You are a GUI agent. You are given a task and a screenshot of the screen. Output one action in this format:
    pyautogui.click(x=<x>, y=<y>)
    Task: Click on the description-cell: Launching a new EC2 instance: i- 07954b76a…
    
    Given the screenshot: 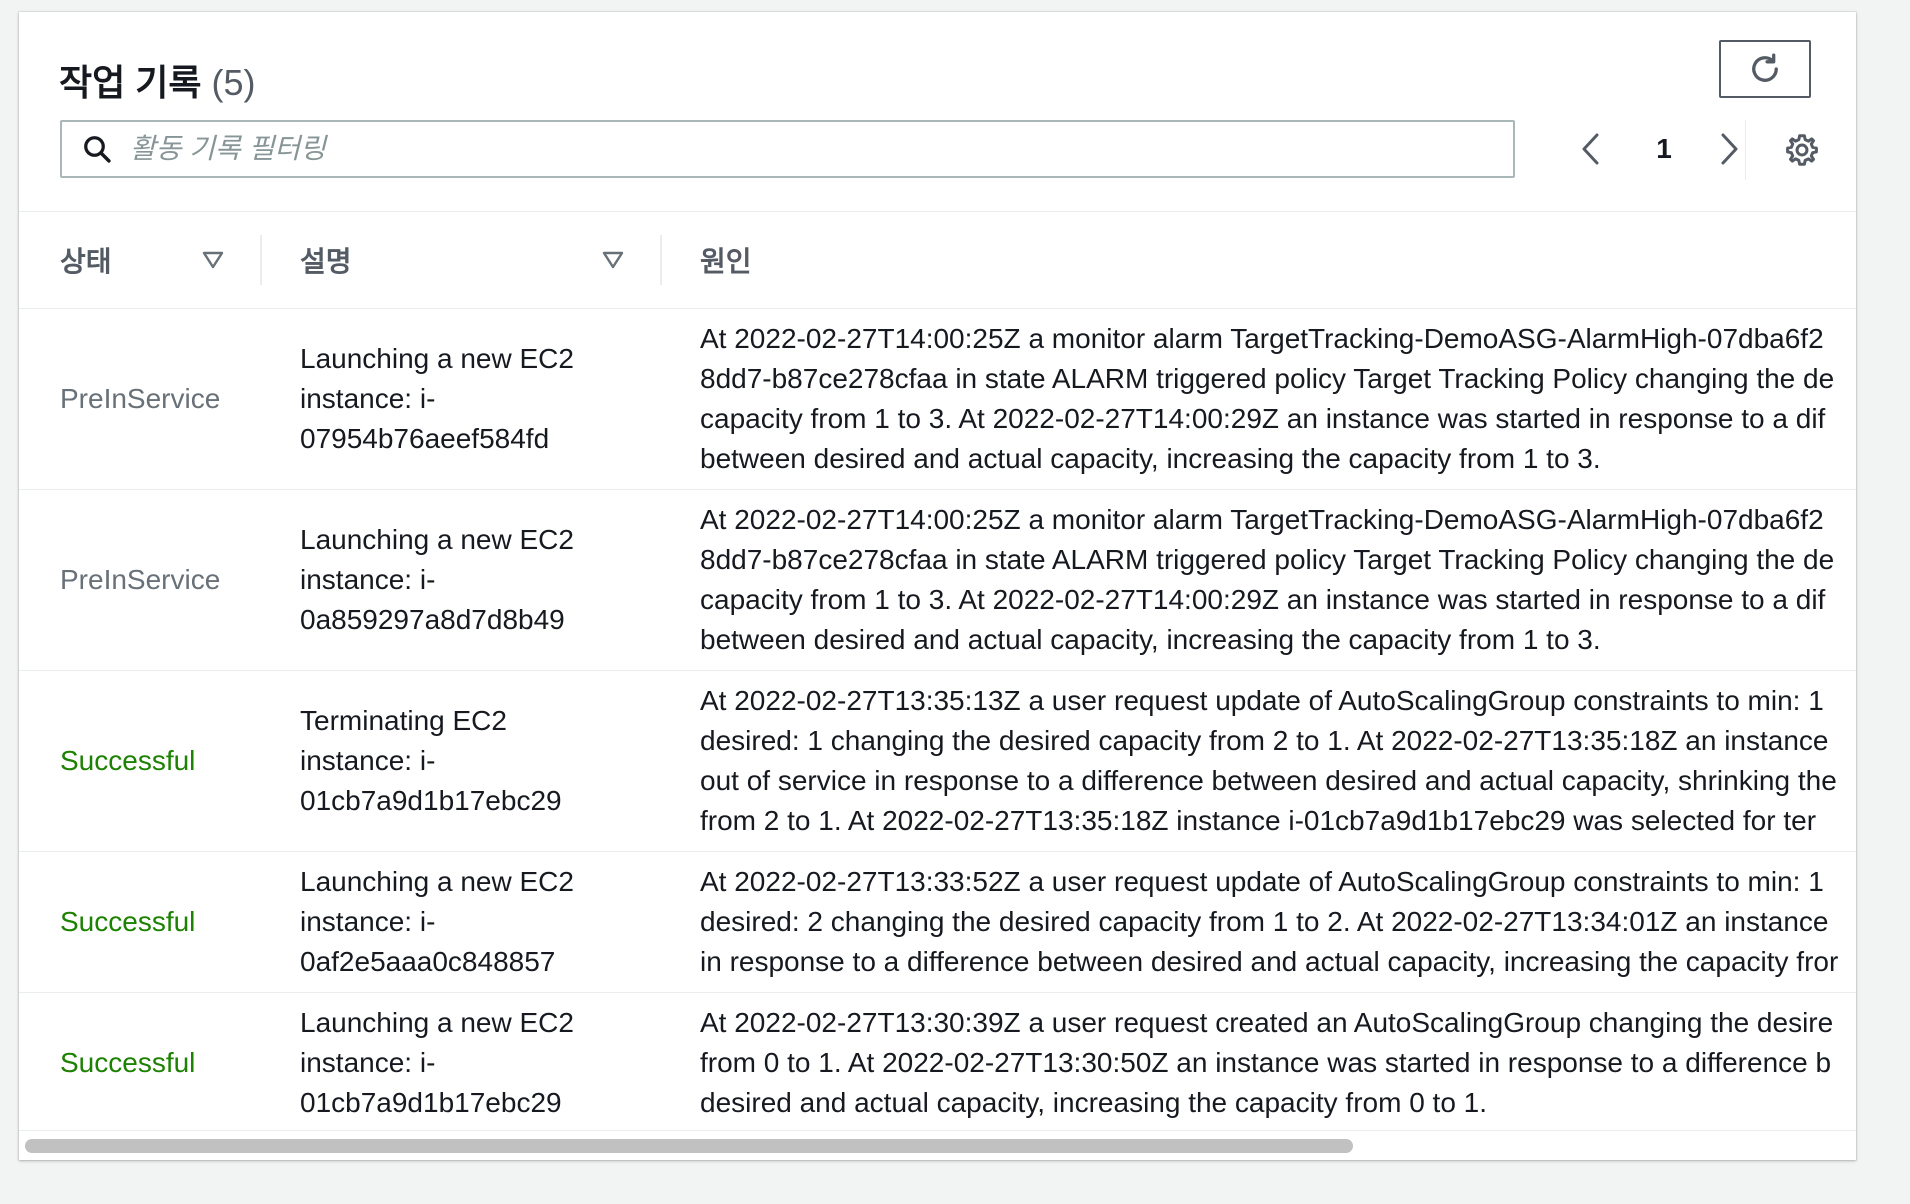 What is the action you would take?
    pyautogui.click(x=460, y=399)
    